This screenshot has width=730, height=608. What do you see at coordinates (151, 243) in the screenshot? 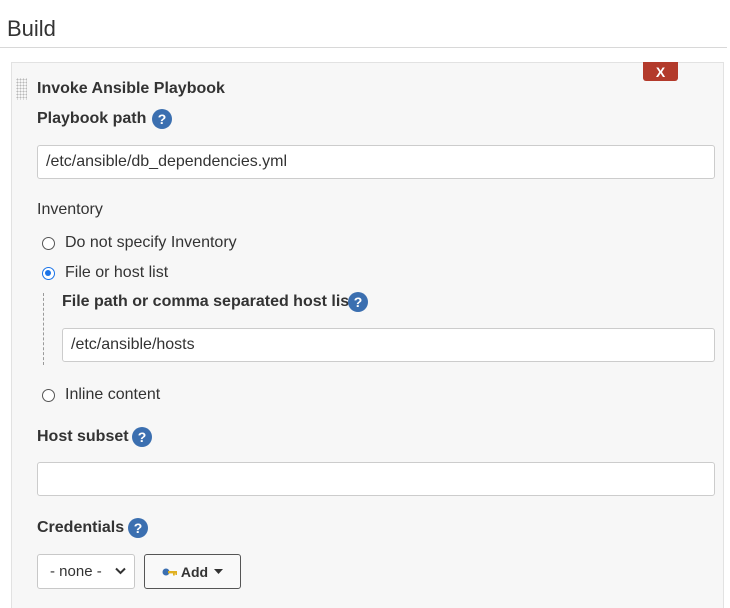
I see `radio-none-label: Do not specify Inventory` at bounding box center [151, 243].